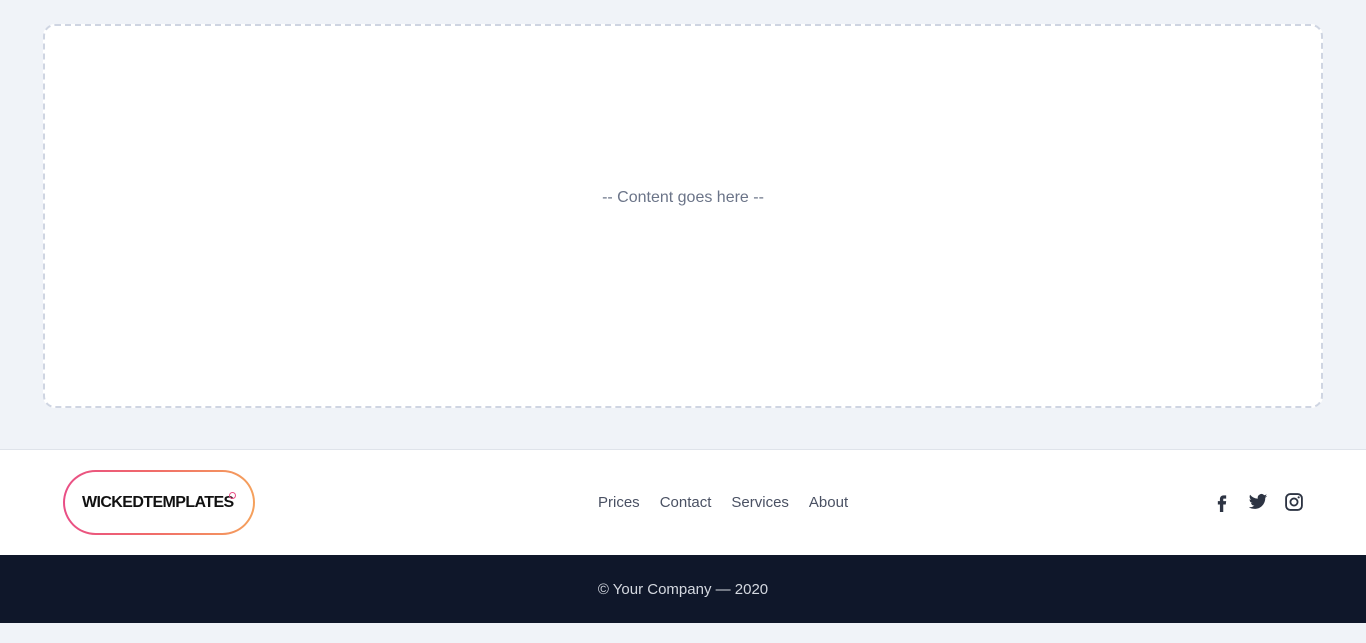  I want to click on footer-nav-link-contact: Contact, so click(686, 502).